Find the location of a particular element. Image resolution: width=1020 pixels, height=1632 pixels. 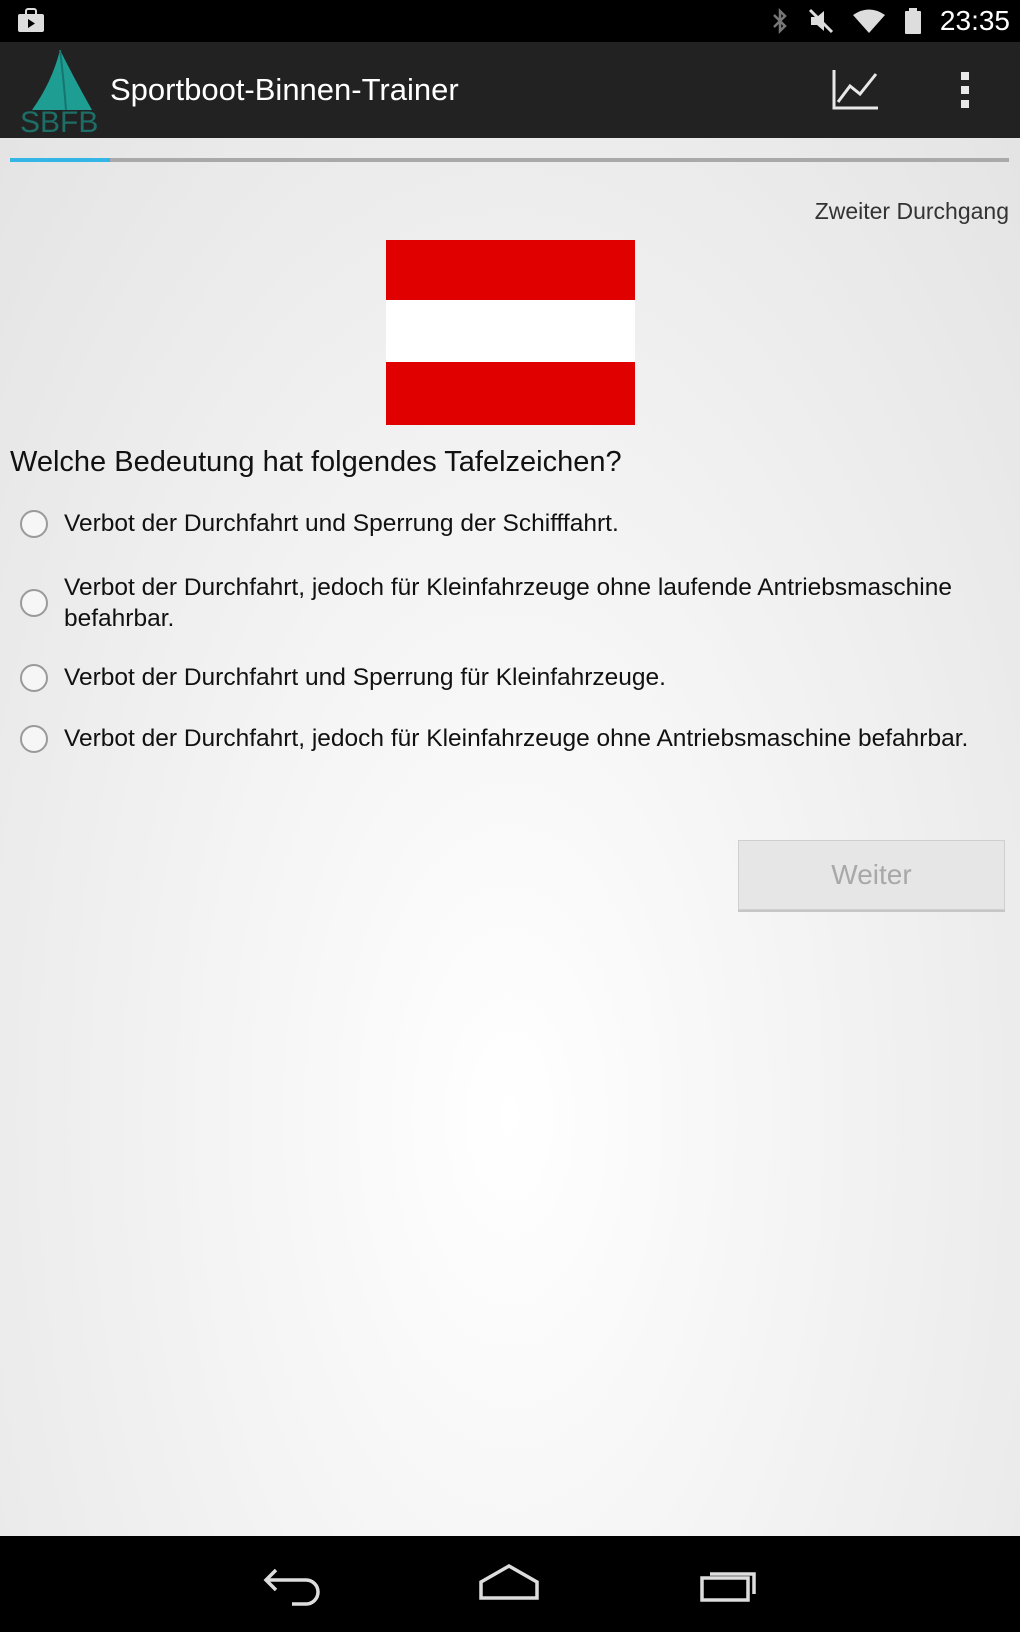

action-bar: SBFB Sportboot-Binnen-Trainer is located at coordinates (510, 90).